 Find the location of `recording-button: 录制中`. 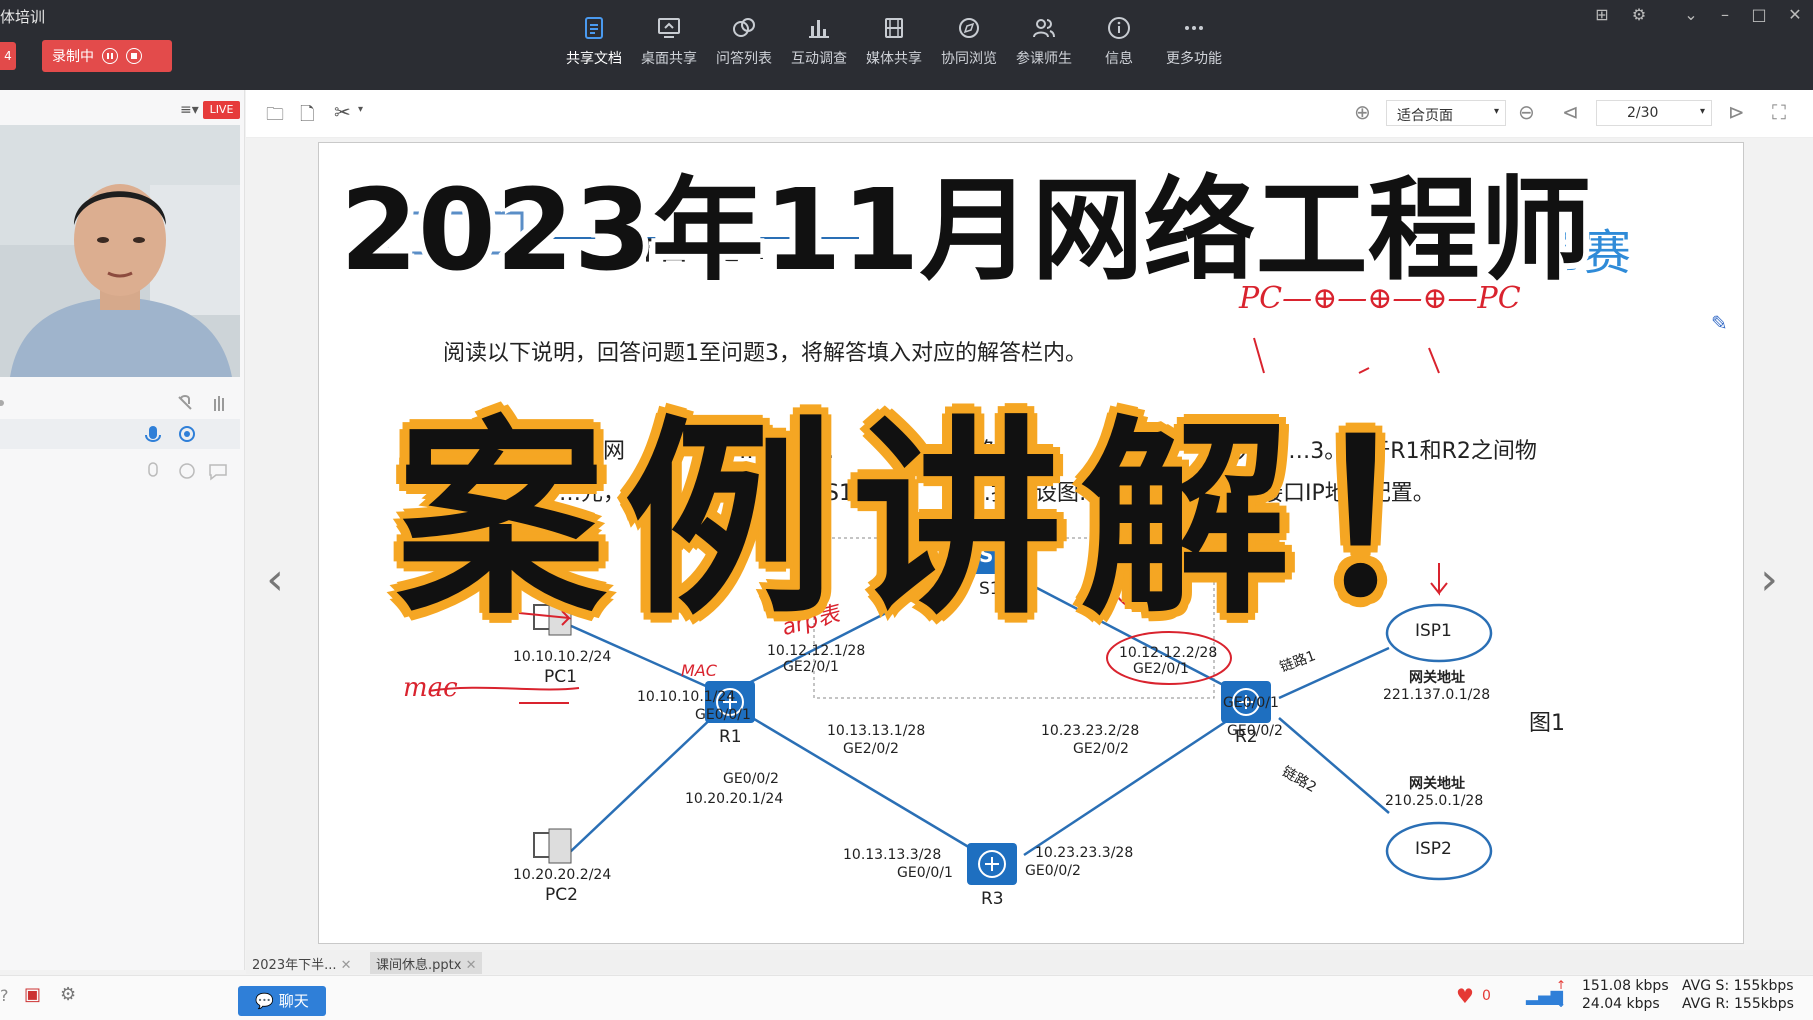

recording-button: 录制中 is located at coordinates (107, 56).